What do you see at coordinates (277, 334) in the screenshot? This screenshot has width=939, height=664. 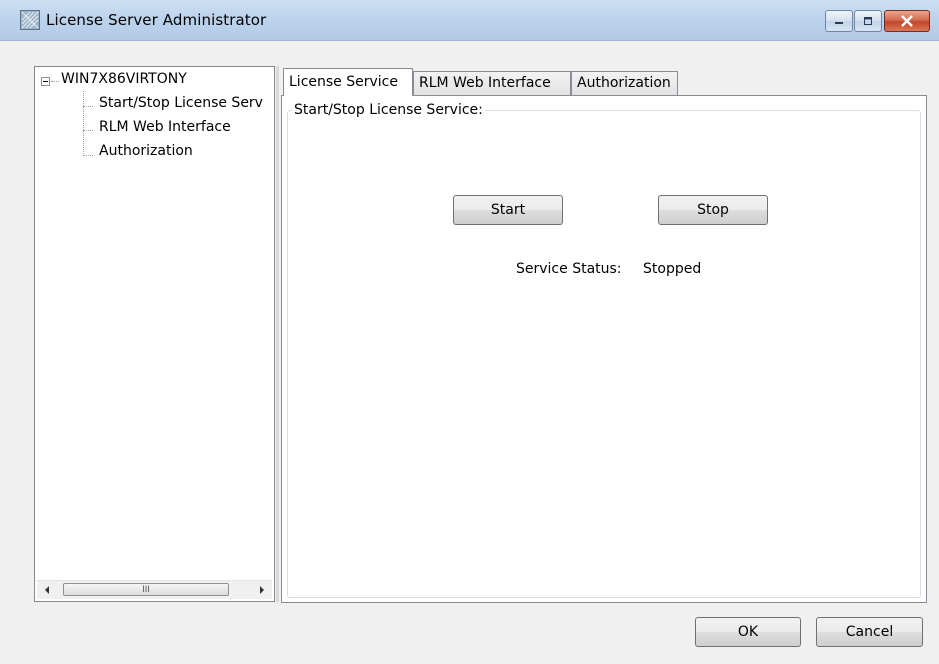 I see `pane-splitter` at bounding box center [277, 334].